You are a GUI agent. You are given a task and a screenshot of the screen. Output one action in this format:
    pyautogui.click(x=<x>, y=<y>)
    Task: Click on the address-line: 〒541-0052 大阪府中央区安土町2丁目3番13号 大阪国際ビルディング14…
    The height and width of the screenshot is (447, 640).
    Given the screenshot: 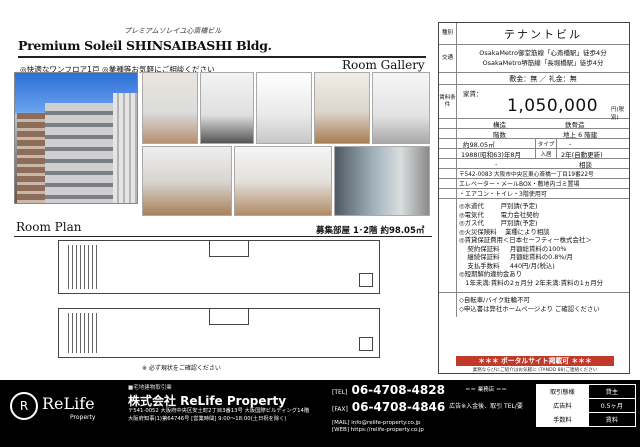 What is the action you would take?
    pyautogui.click(x=219, y=411)
    